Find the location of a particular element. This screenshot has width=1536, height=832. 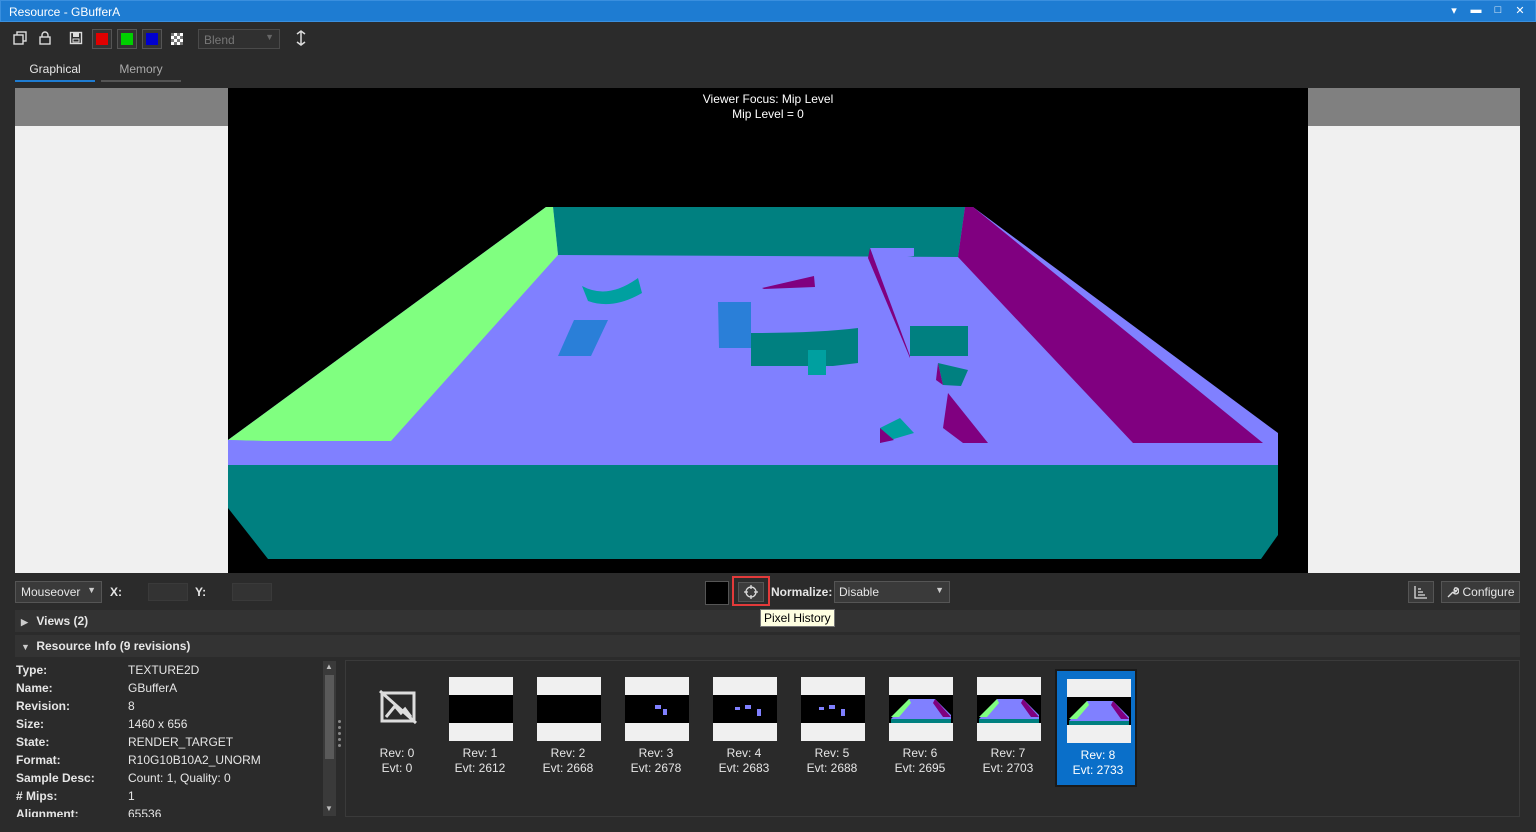

revision-event: Evt: 2695 is located at coordinates (920, 768).